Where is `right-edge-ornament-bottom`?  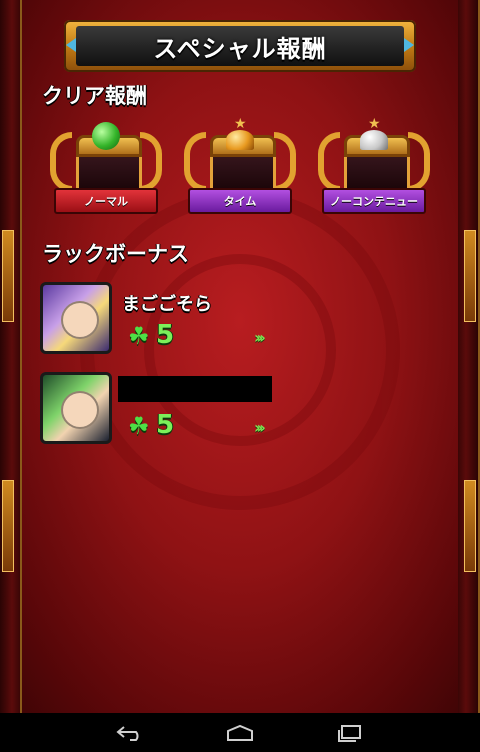 right-edge-ornament-bottom is located at coordinates (470, 526).